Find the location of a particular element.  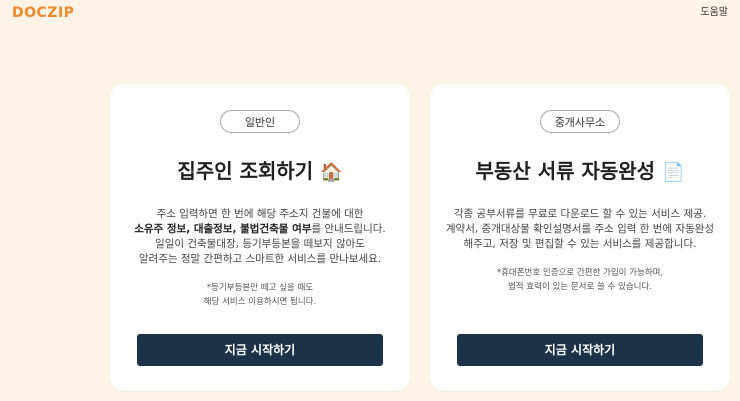

doczip-logo: DOCZIP is located at coordinates (43, 13).